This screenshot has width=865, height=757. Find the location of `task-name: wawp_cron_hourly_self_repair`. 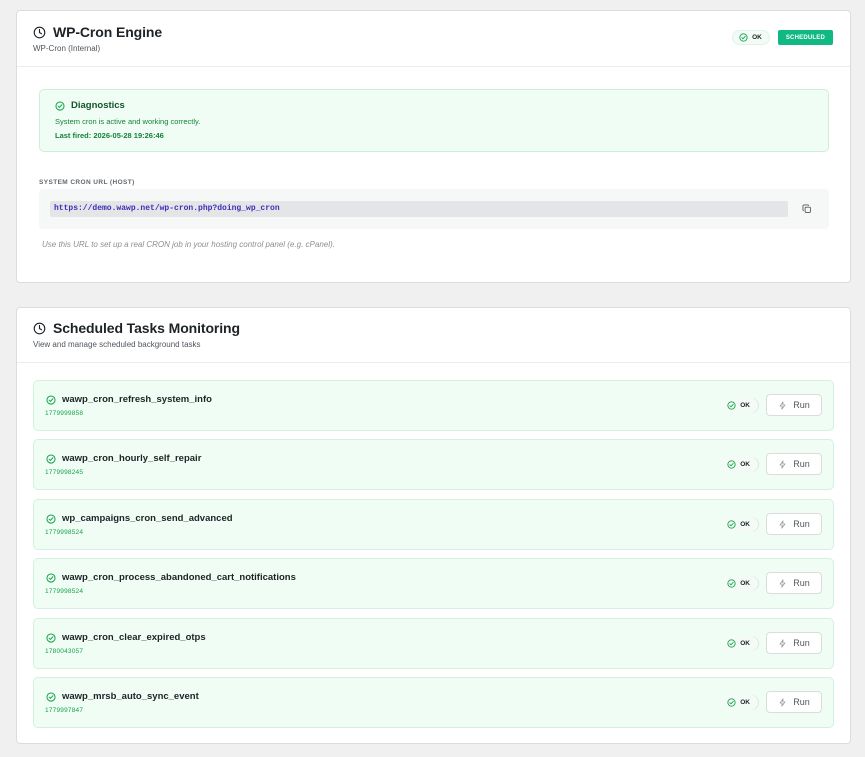

task-name: wawp_cron_hourly_self_repair is located at coordinates (132, 458).